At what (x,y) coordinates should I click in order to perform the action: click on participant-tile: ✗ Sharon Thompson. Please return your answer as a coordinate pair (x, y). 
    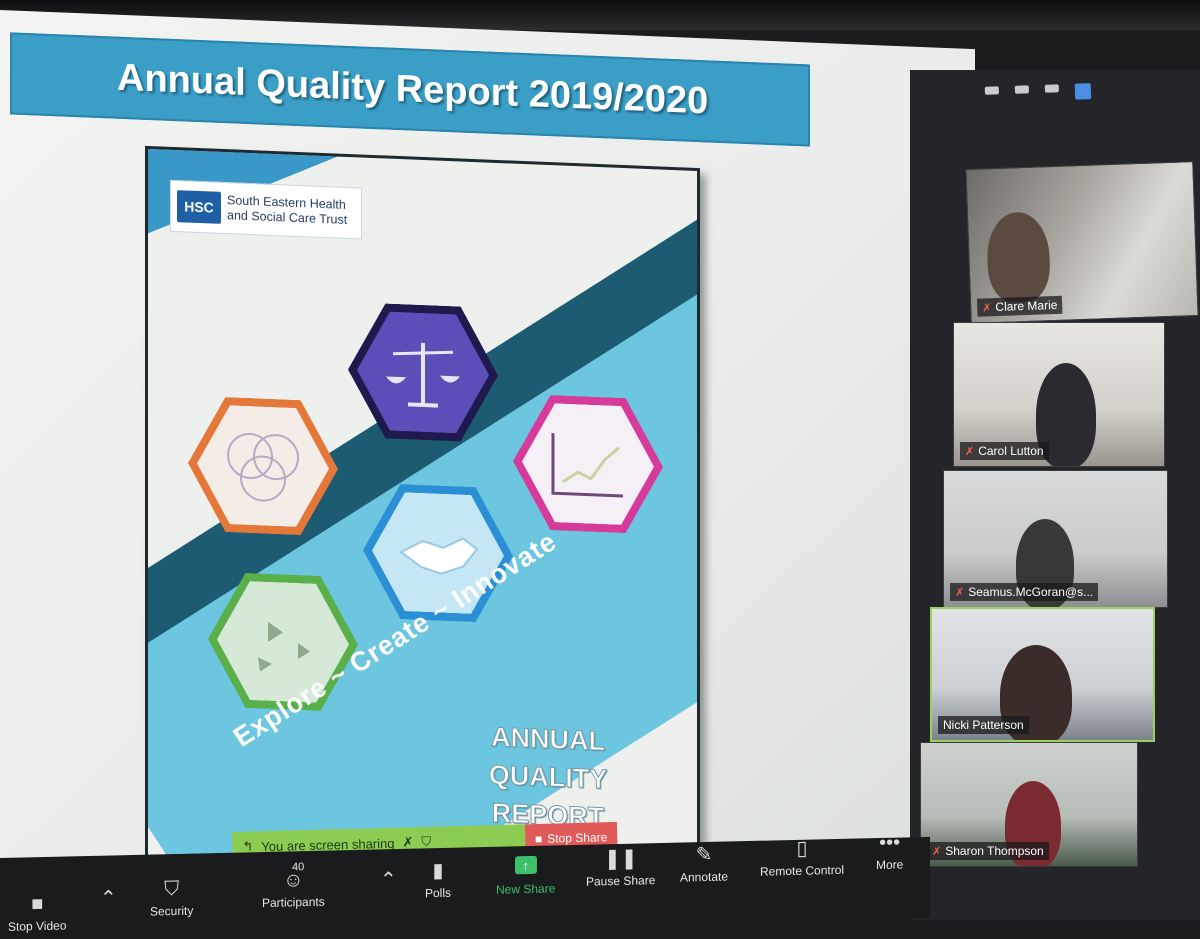
    Looking at the image, I should click on (1029, 804).